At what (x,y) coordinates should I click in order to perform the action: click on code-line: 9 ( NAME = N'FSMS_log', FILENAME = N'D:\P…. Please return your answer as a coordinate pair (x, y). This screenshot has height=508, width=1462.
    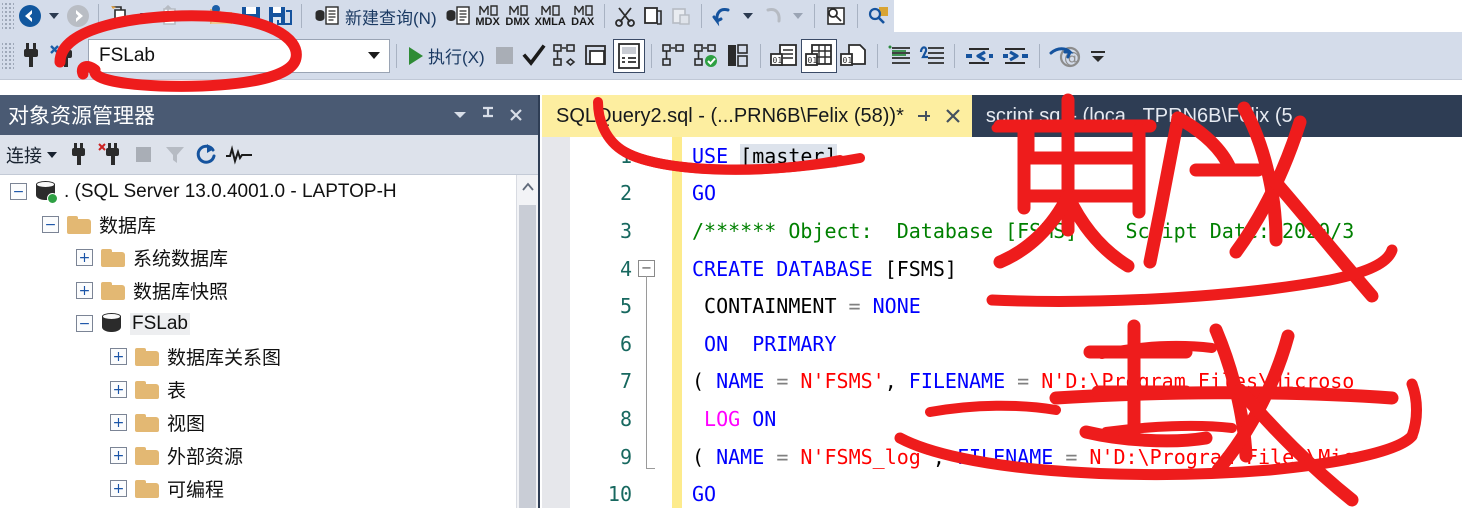
    Looking at the image, I should click on (1002, 457).